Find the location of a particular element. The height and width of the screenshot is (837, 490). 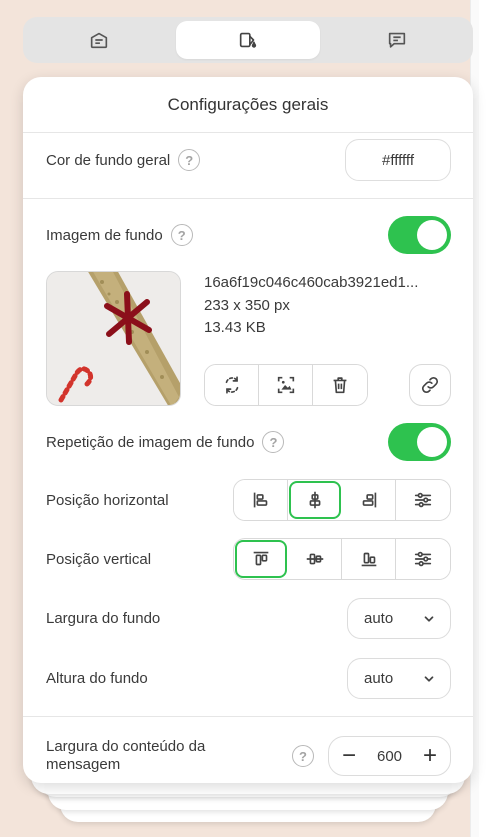

crop-image-icon is located at coordinates (285, 385).